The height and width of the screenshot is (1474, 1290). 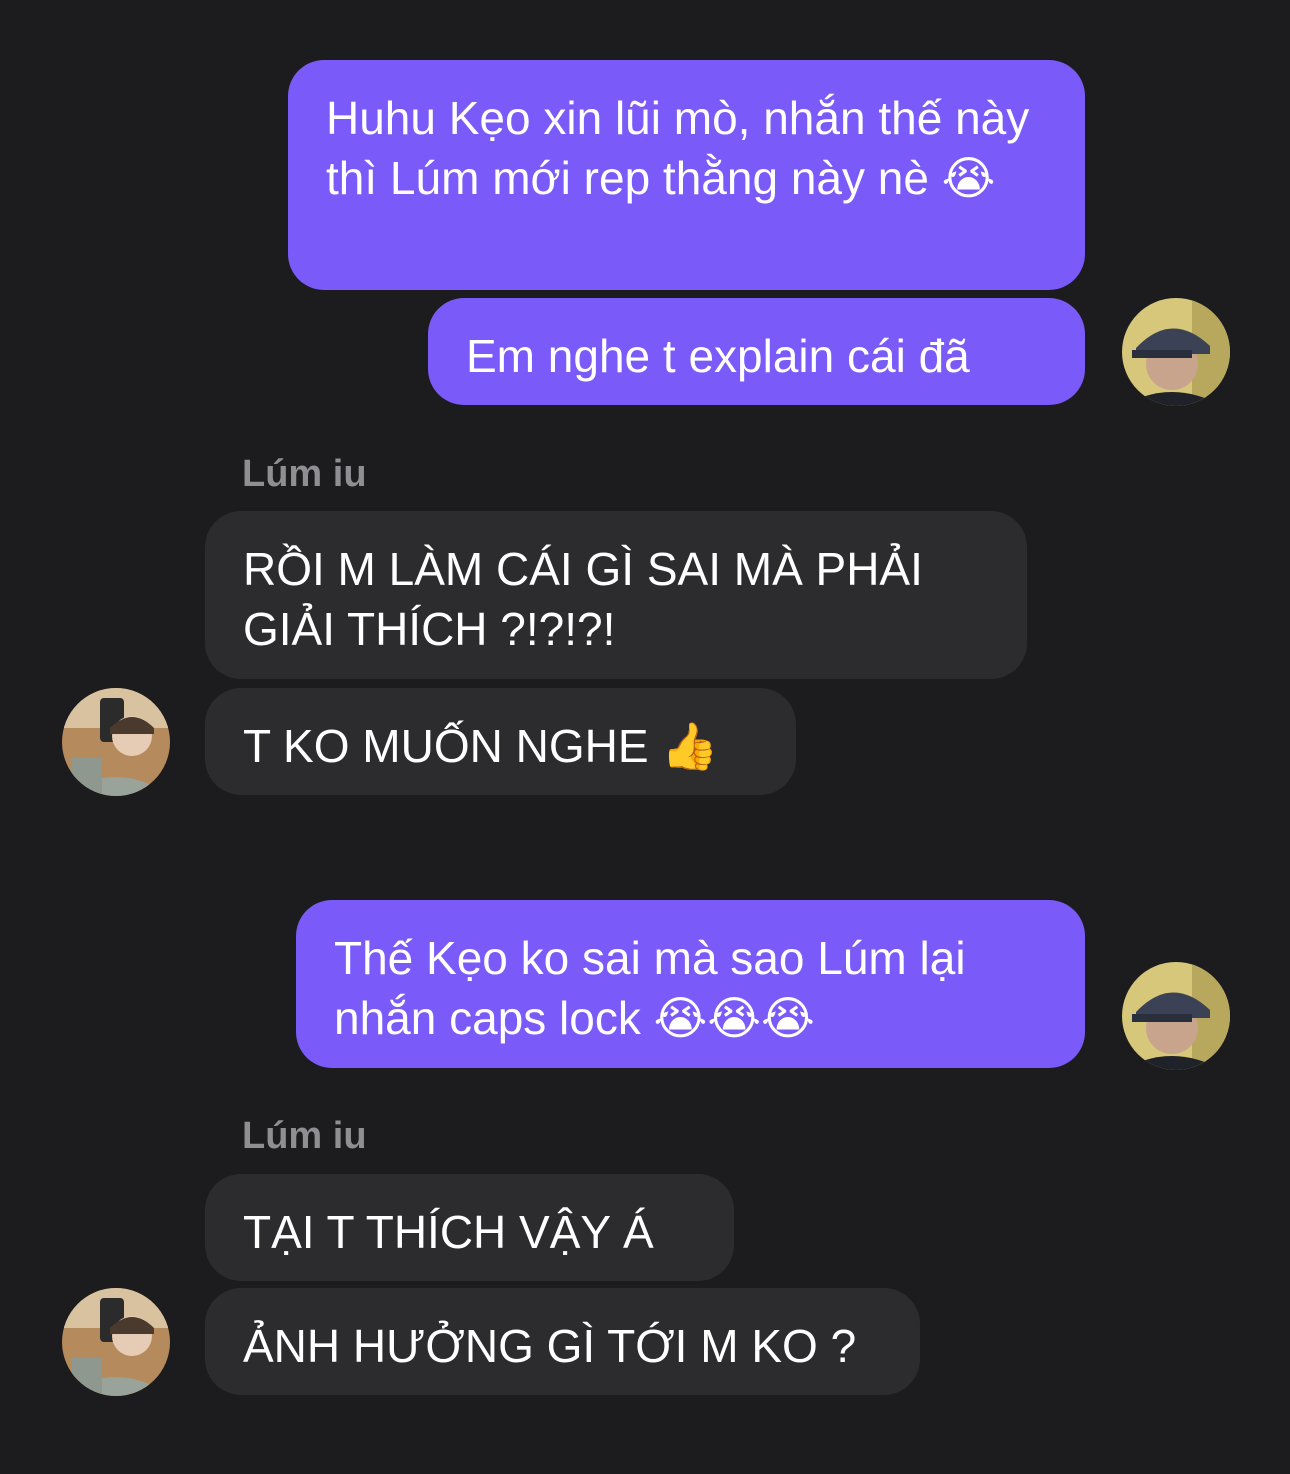 I want to click on incoming-message-bubble: ẢNH HƯỞNG GÌ TỚI M KO ?, so click(x=562, y=1341).